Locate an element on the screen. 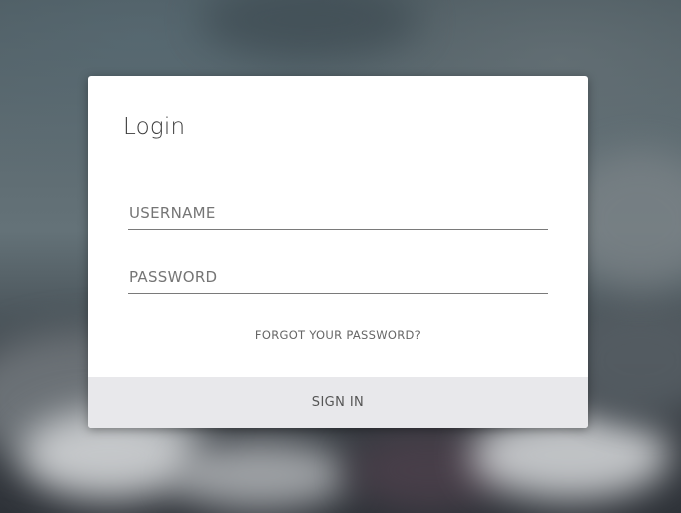 The image size is (681, 513). password-input is located at coordinates (338, 276).